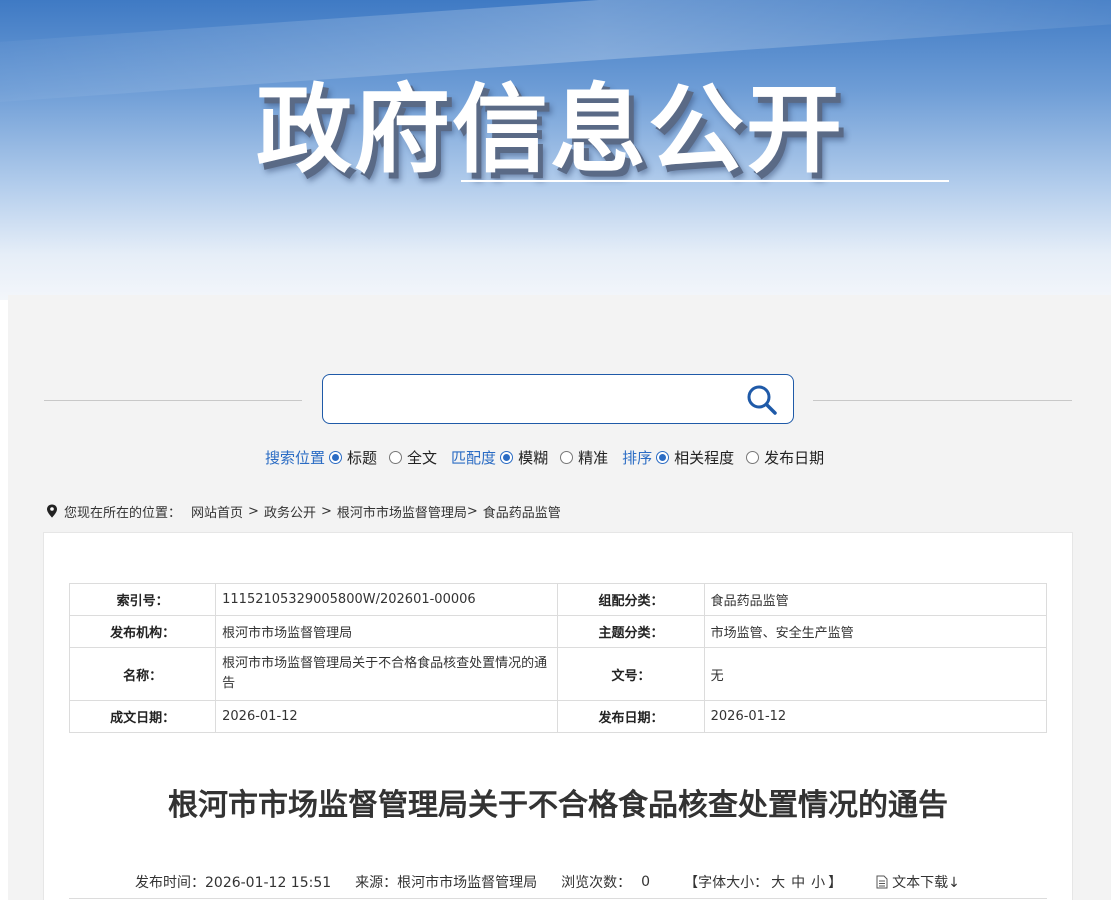  I want to click on font-large-button: 大, so click(778, 883).